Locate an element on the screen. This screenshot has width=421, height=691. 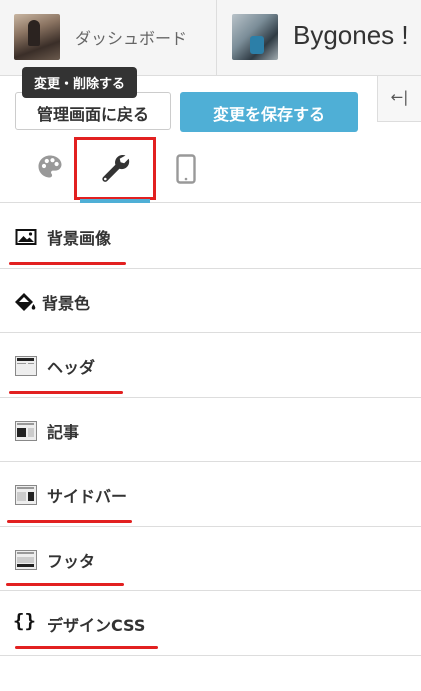
highlight-box is located at coordinates (115, 168).